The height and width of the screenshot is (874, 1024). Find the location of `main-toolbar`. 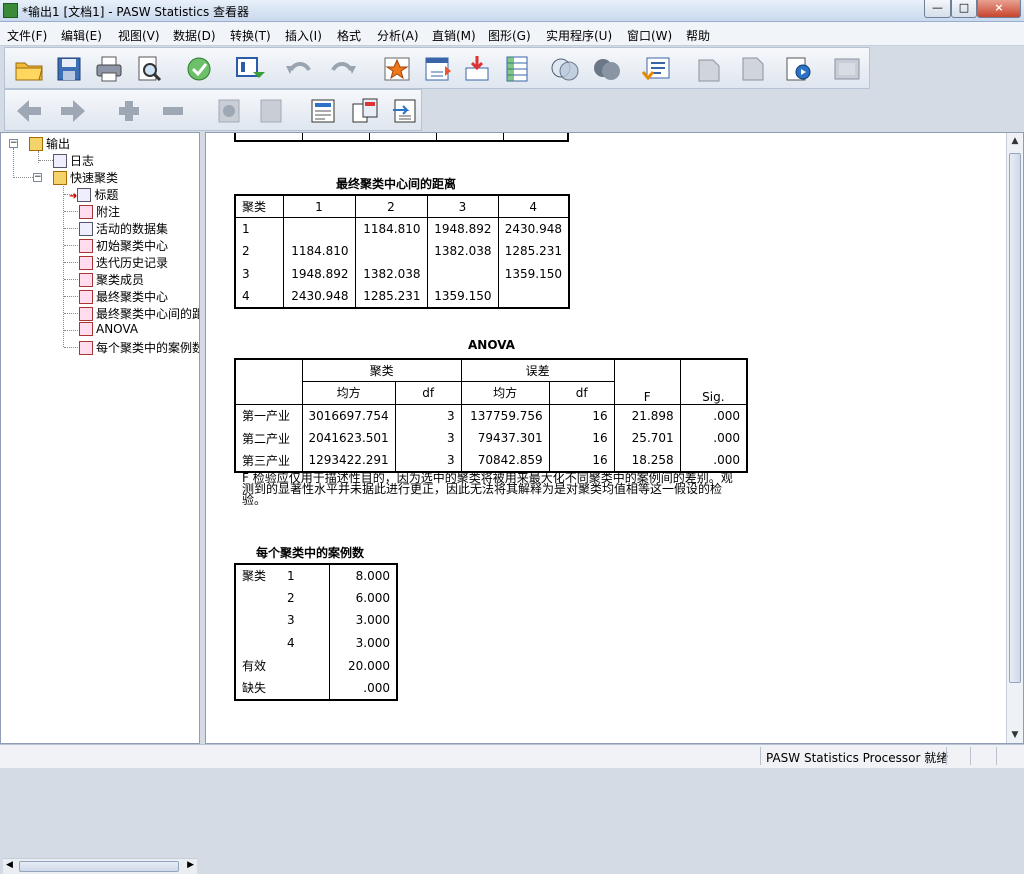

main-toolbar is located at coordinates (437, 68).